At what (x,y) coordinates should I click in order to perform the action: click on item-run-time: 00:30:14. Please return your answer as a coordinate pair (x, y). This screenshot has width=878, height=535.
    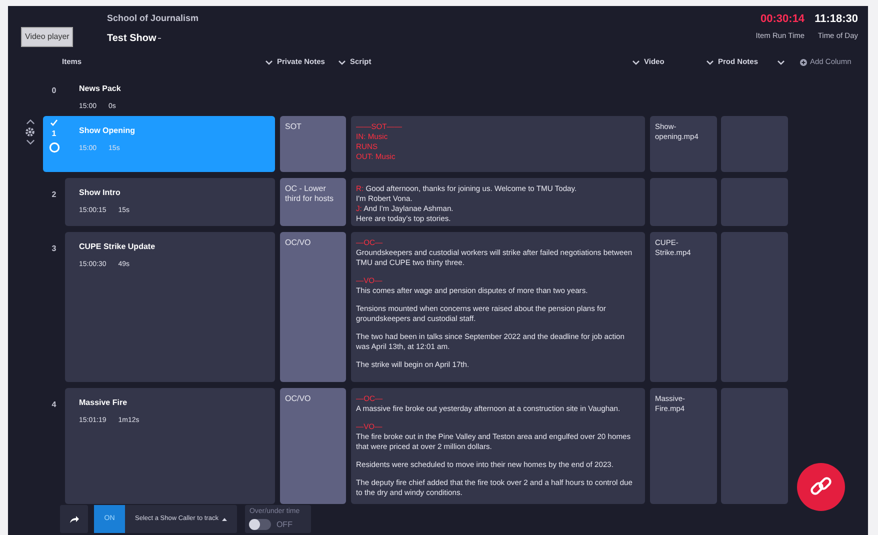
    Looking at the image, I should click on (782, 19).